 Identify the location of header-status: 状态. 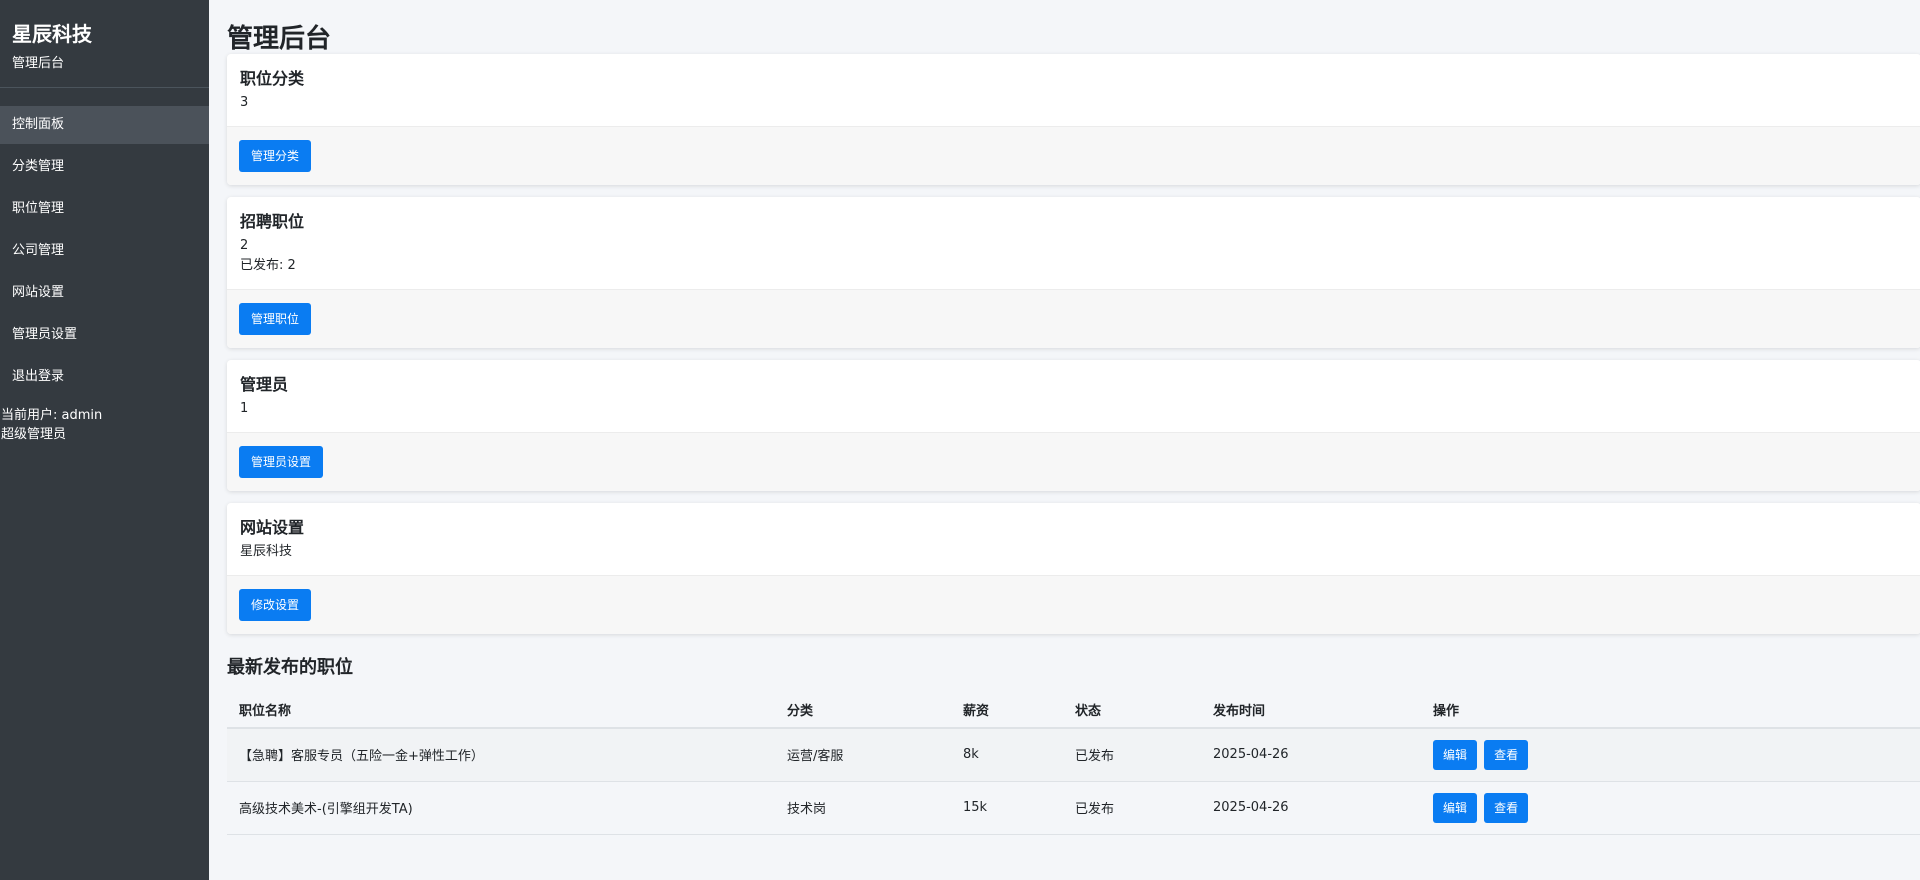
(1132, 710).